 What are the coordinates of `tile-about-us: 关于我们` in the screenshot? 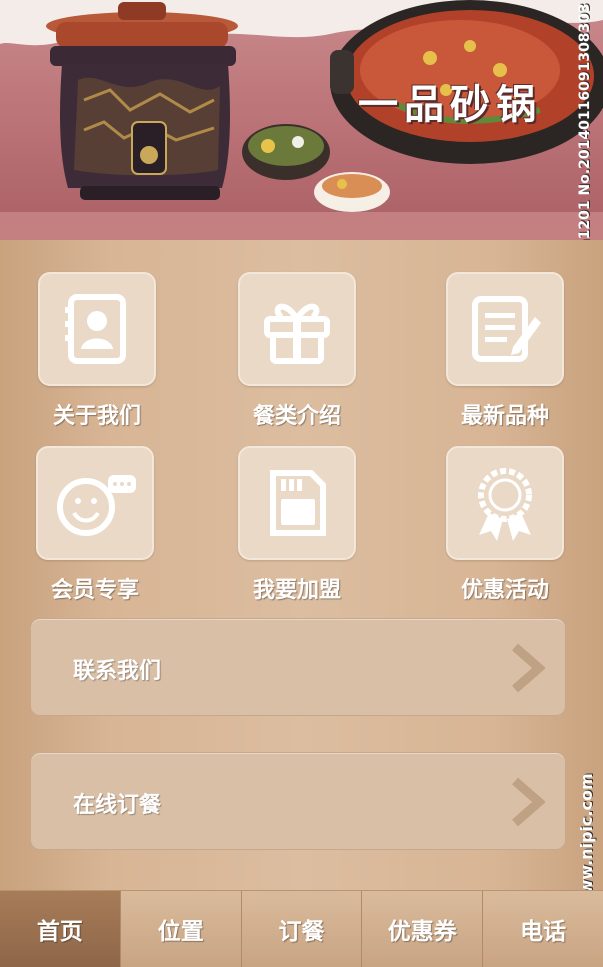 It's located at (97, 351).